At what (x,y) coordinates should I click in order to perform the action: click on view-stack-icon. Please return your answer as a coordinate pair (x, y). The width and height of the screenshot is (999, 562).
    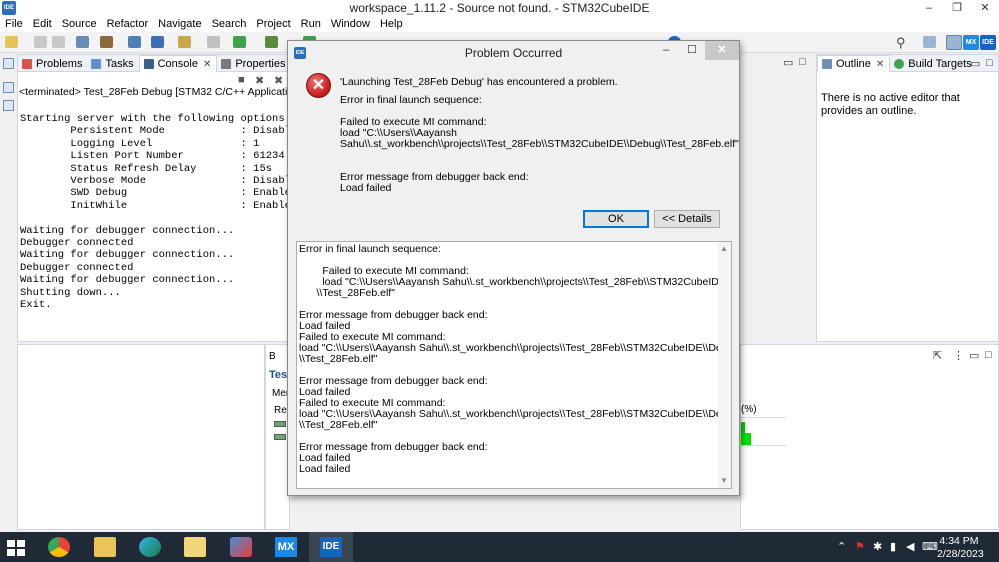
    Looking at the image, I should click on (8, 105).